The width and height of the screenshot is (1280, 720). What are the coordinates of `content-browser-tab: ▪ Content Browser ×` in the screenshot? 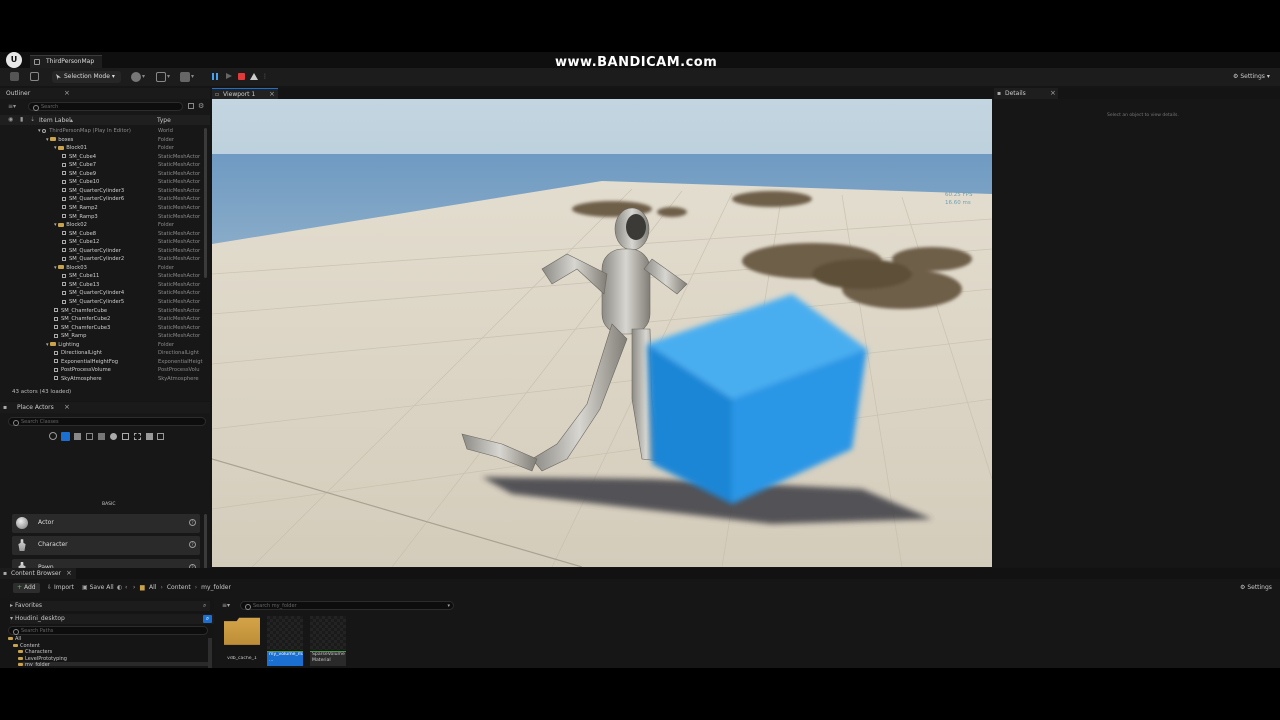 It's located at (38, 573).